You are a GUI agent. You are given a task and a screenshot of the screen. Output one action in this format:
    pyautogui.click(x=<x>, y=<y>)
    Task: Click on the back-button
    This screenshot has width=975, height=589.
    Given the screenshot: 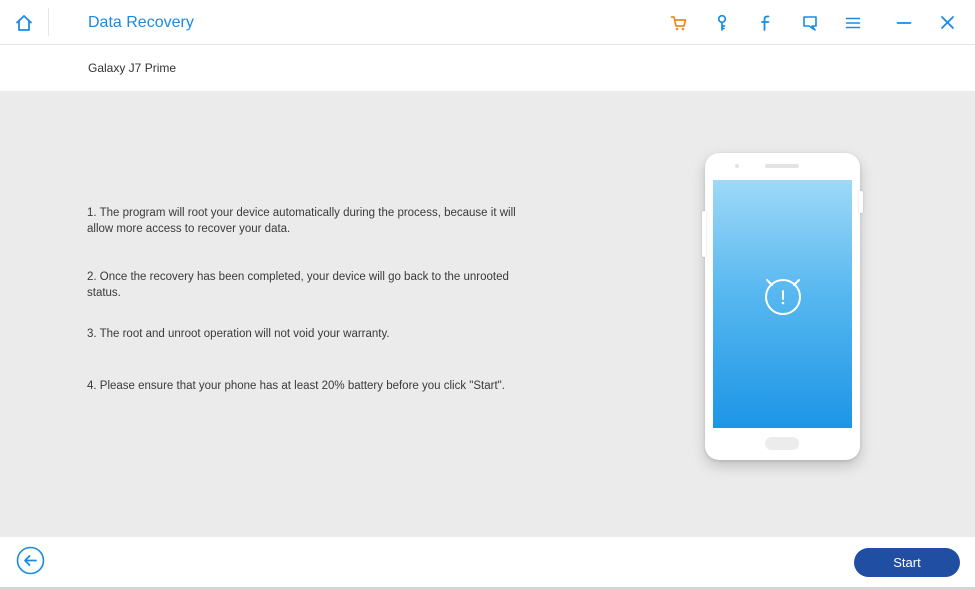 What is the action you would take?
    pyautogui.click(x=30, y=560)
    